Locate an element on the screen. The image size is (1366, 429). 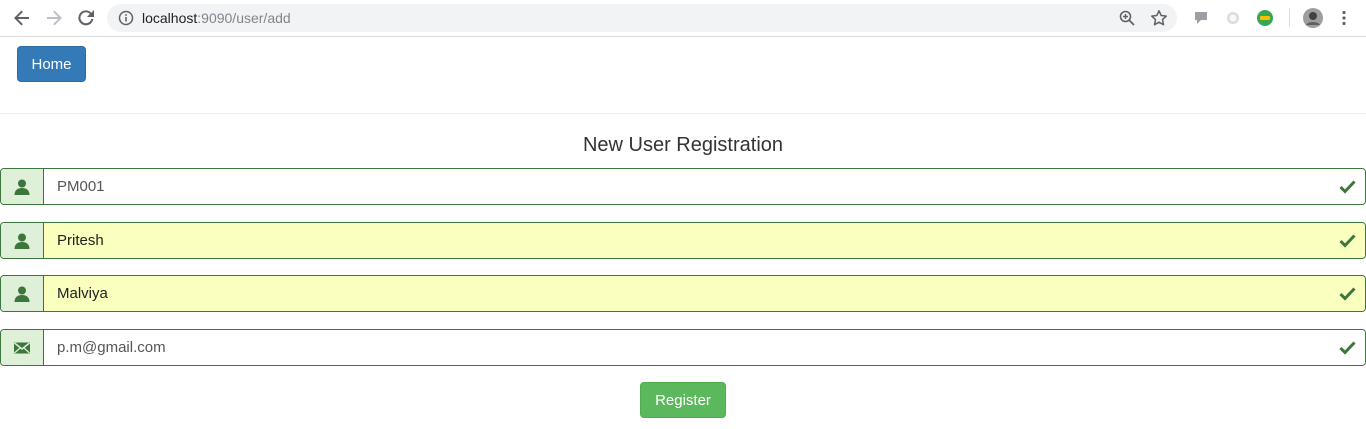
home-button: Home is located at coordinates (51, 64).